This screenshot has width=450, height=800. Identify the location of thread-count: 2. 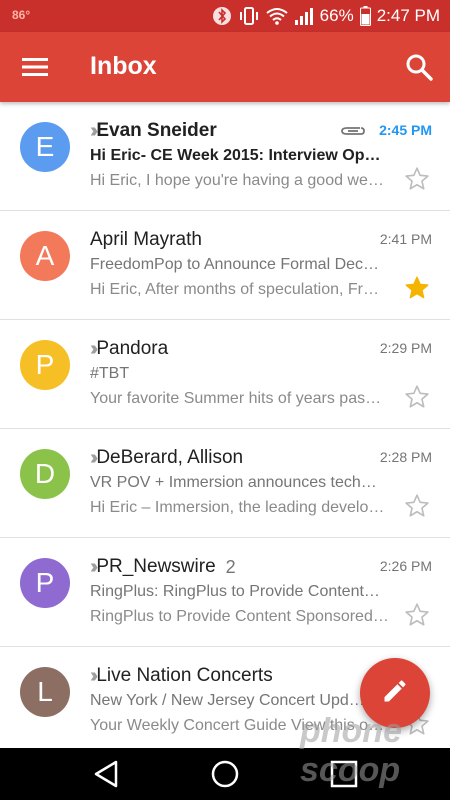
(230, 566).